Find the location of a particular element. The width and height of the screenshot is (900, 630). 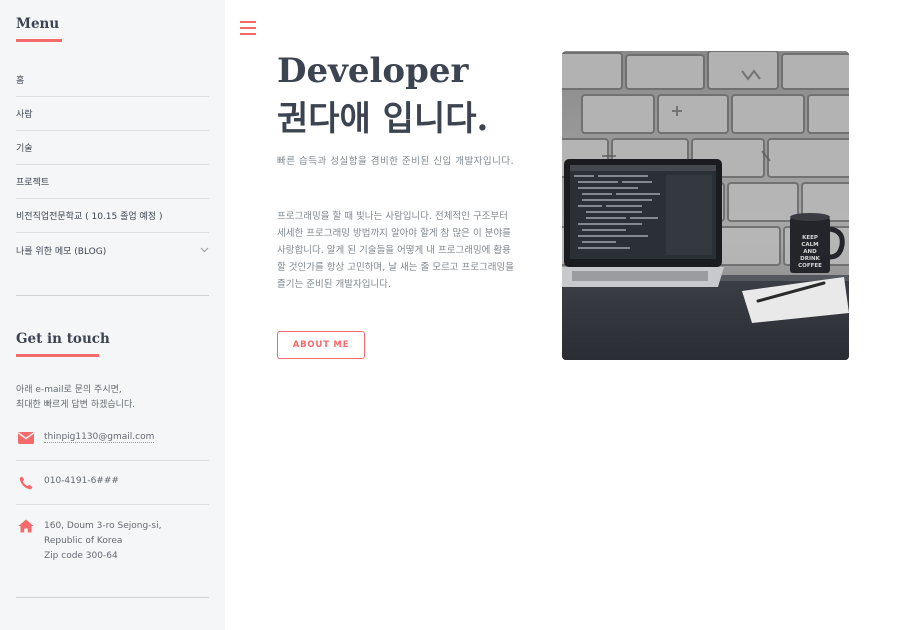

address-line: Republic of Korea is located at coordinates (83, 541).